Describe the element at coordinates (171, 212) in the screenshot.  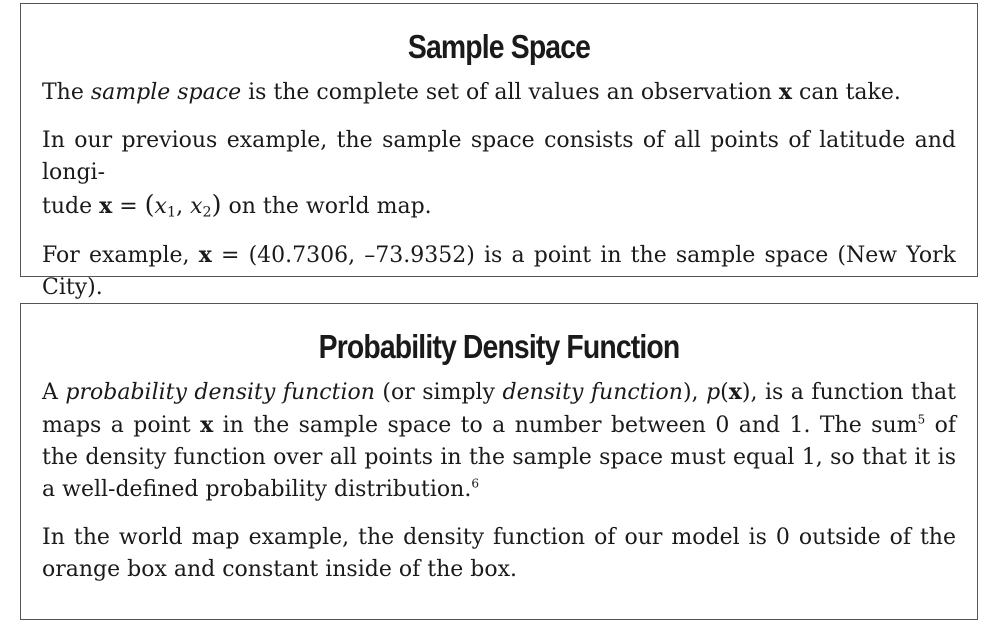
I see `subscript-1: 1` at that location.